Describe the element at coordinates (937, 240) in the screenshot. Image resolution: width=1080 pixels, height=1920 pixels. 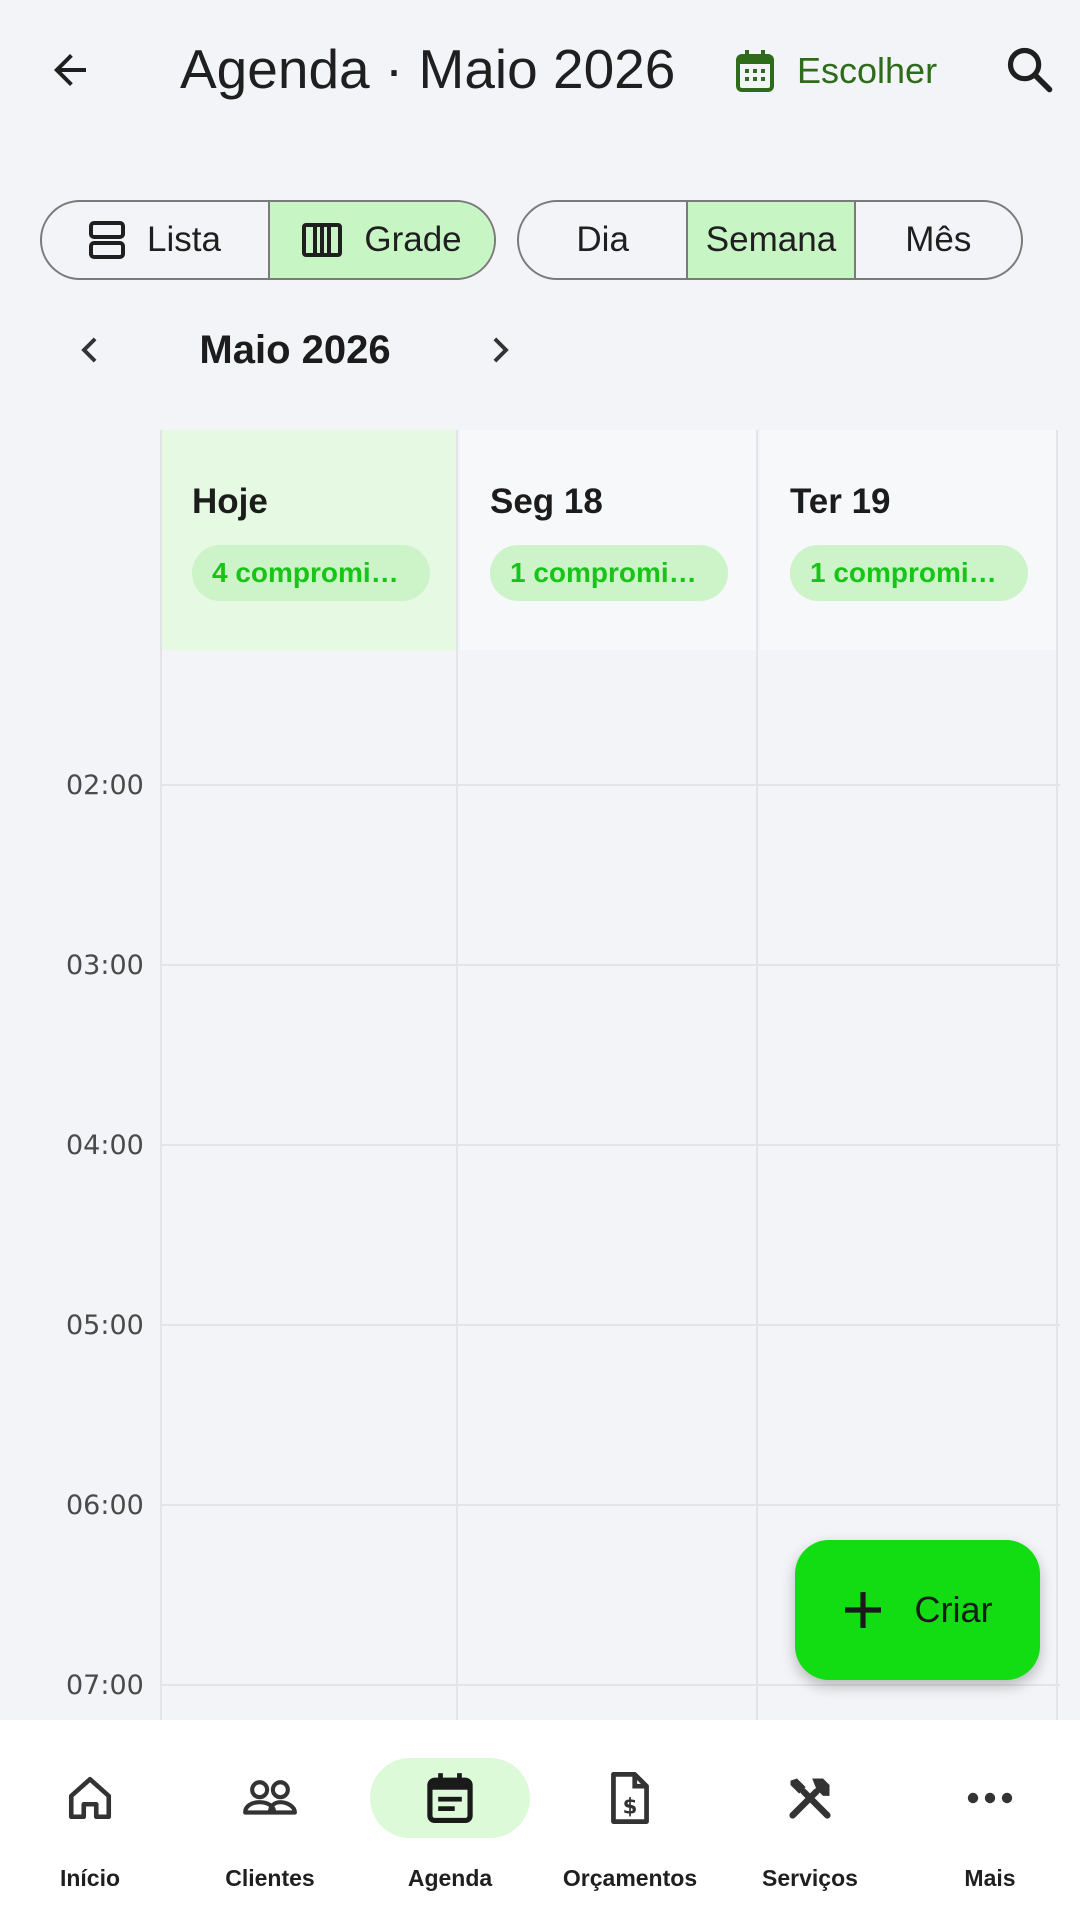
I see `range-month-option: Mês` at that location.